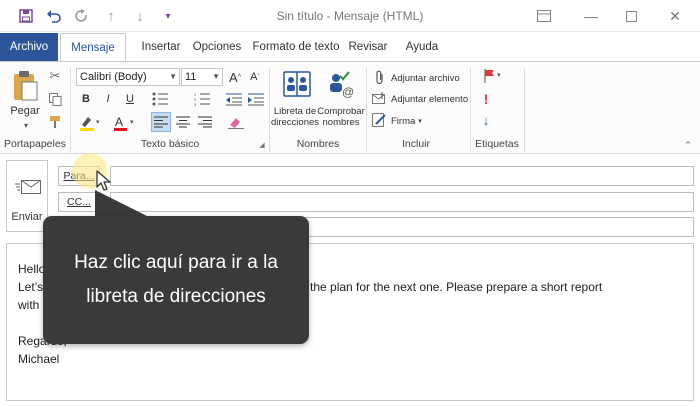 The image size is (700, 407). I want to click on cc-field, so click(402, 202).